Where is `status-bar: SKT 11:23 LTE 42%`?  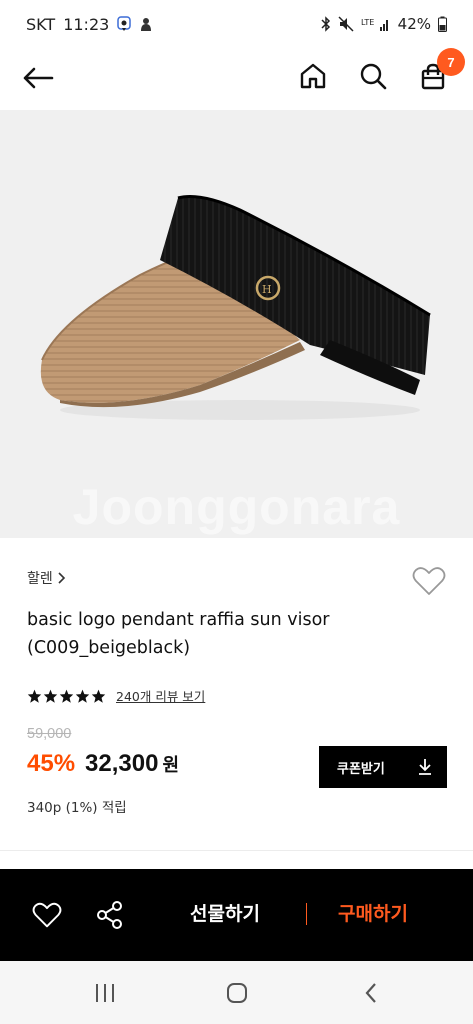 status-bar: SKT 11:23 LTE 42% is located at coordinates (236, 24).